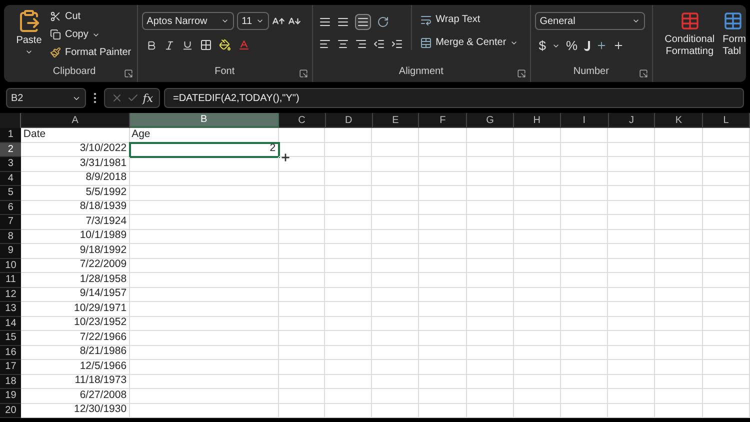 This screenshot has height=422, width=750. I want to click on font-color-icon, so click(244, 45).